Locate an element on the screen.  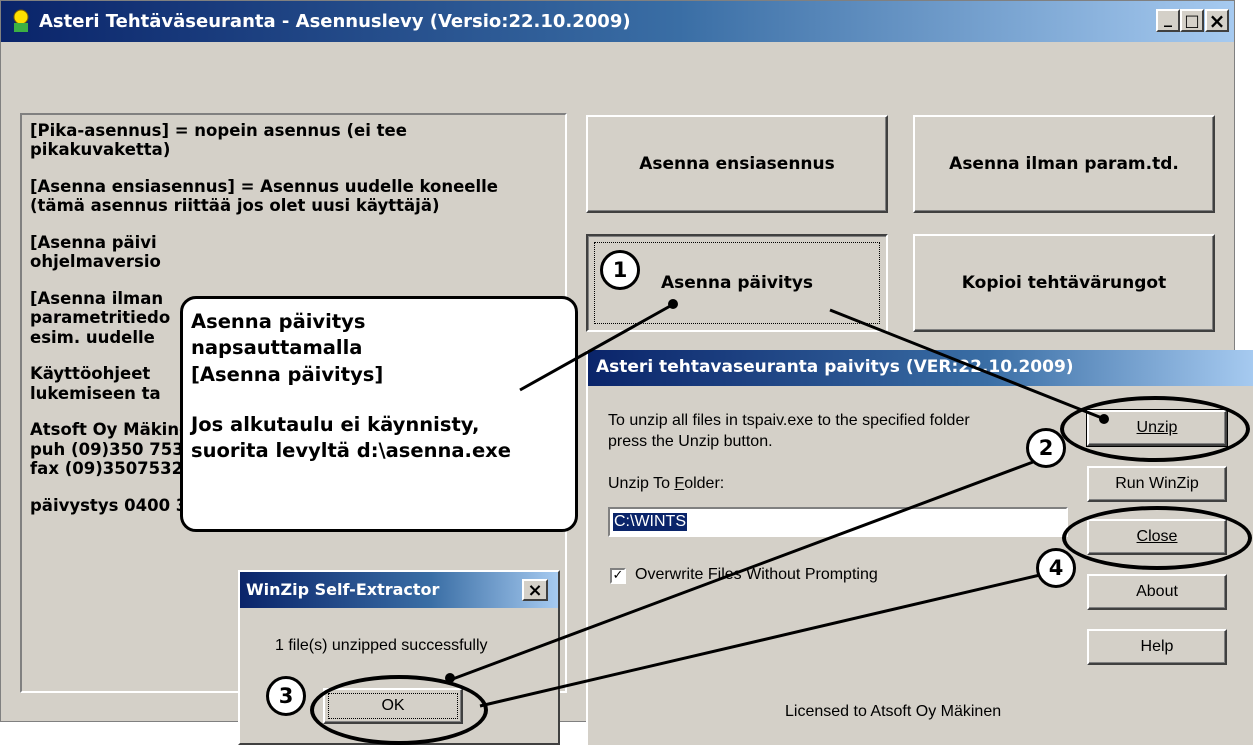
step2-to-3-line is located at coordinates (741, 571).